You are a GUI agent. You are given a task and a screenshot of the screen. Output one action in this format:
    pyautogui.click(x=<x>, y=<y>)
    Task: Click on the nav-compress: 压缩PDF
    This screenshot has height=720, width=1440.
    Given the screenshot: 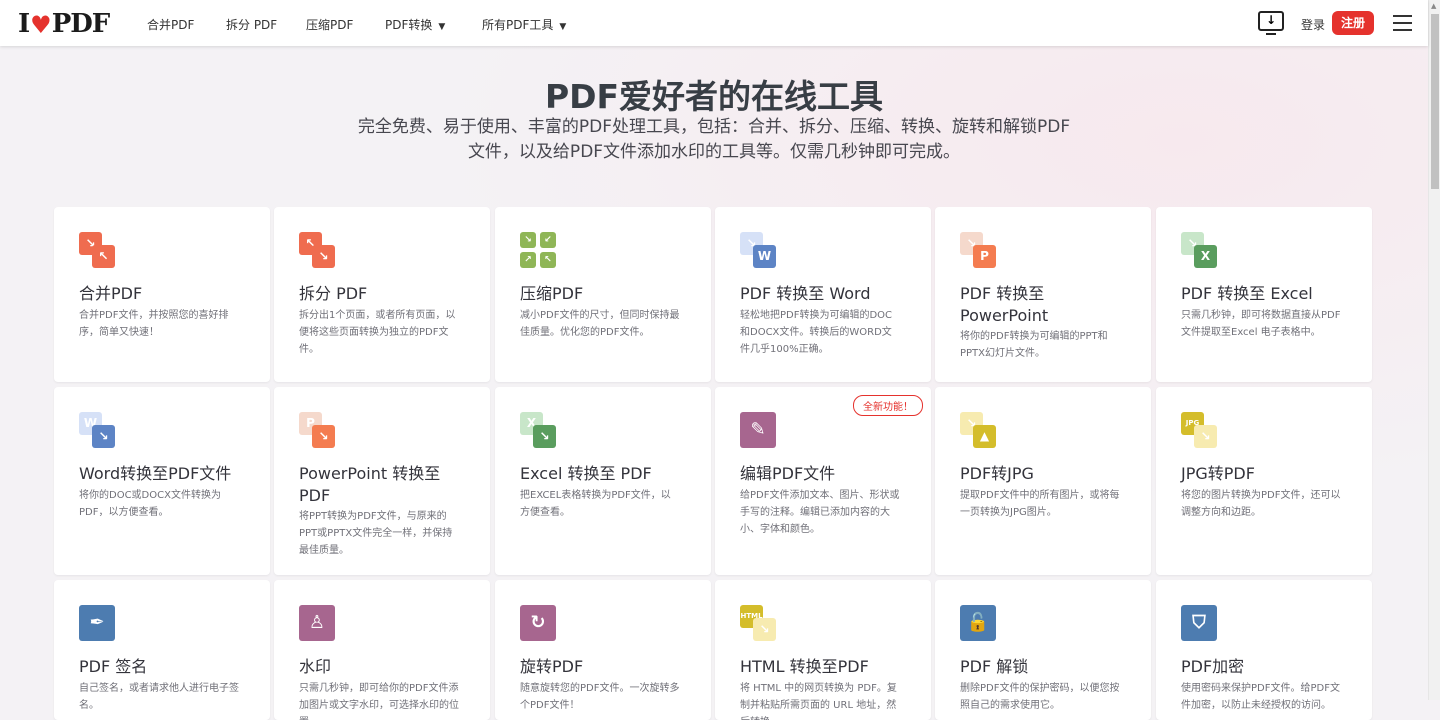 What is the action you would take?
    pyautogui.click(x=329, y=24)
    